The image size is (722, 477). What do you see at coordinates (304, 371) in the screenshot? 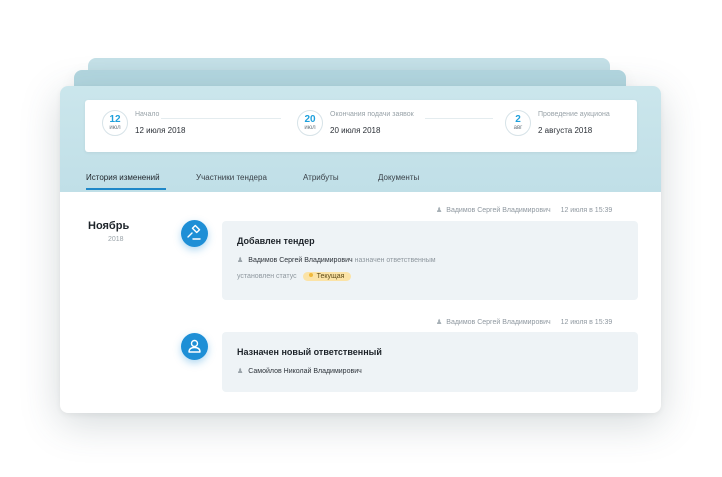
I see `event-person: Самойлов Николай Владимирович` at bounding box center [304, 371].